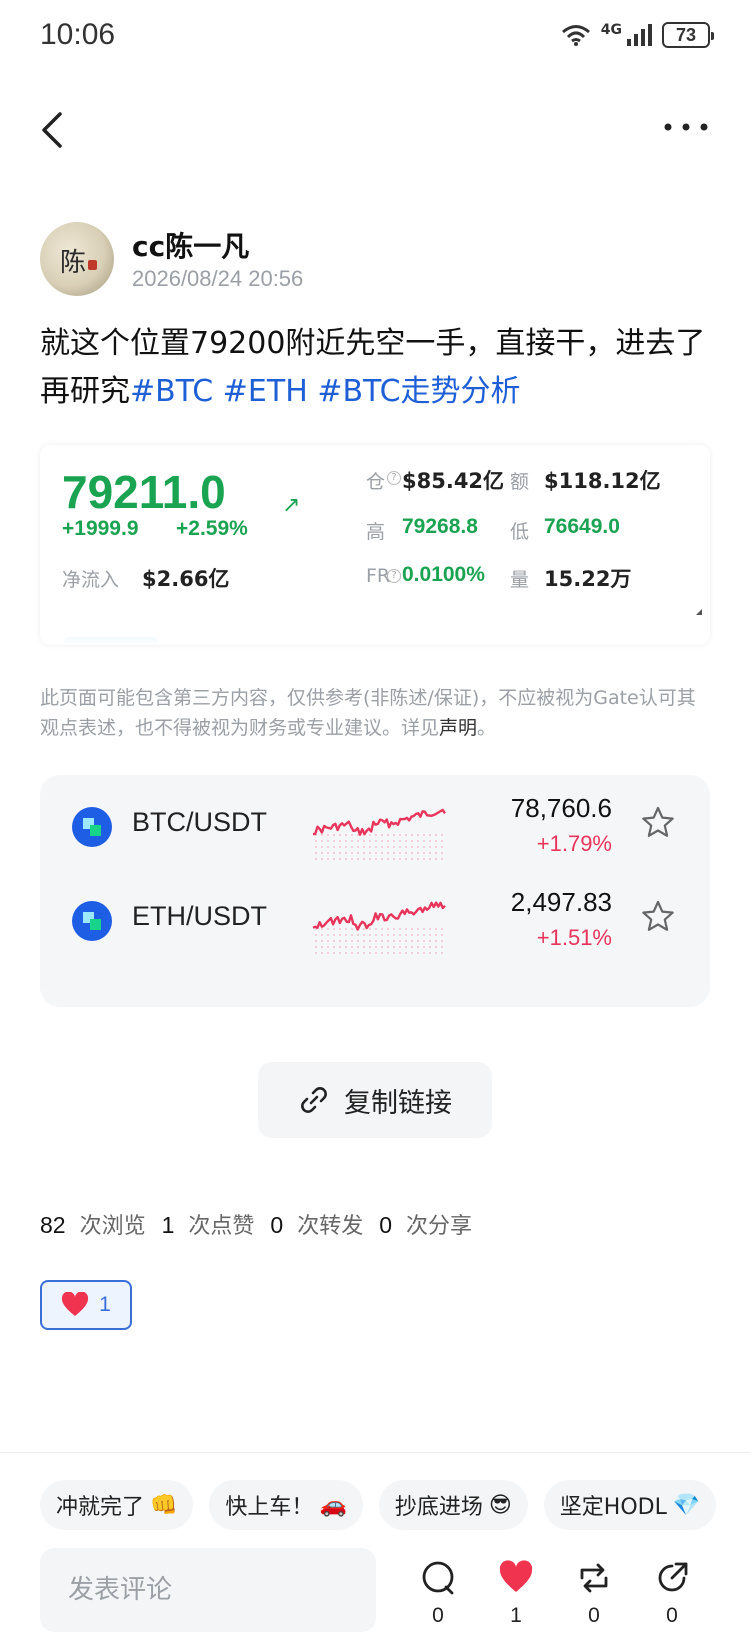 Image resolution: width=750 pixels, height=1650 pixels. What do you see at coordinates (190, 245) in the screenshot?
I see `author-name: cc陈一凡` at bounding box center [190, 245].